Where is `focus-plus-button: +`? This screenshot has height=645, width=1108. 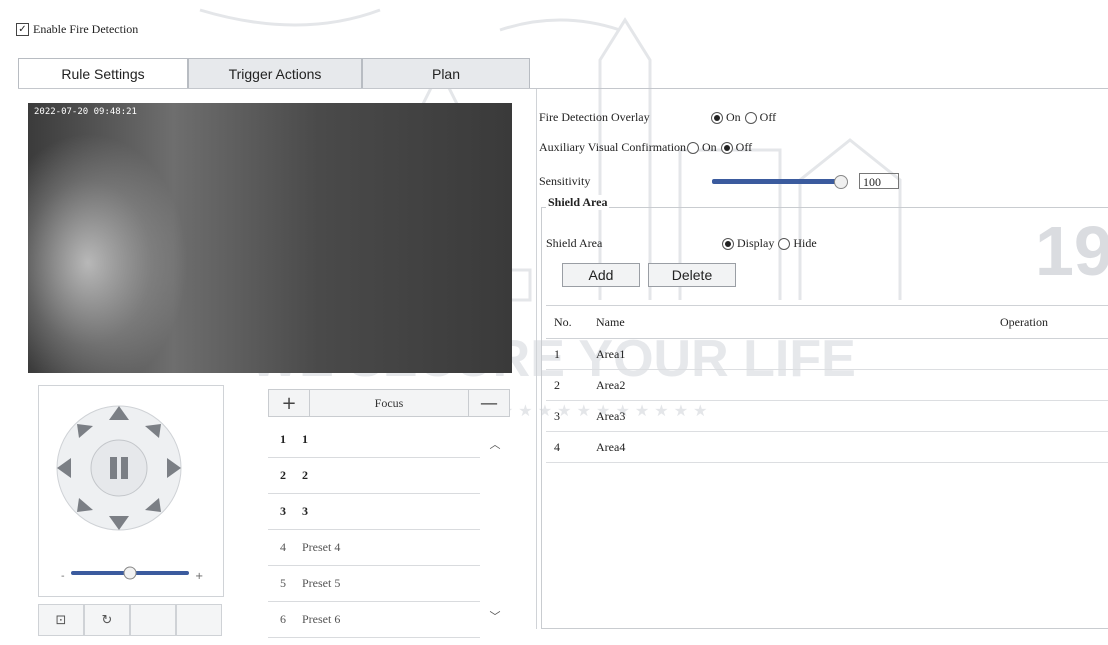 focus-plus-button: + is located at coordinates (289, 403).